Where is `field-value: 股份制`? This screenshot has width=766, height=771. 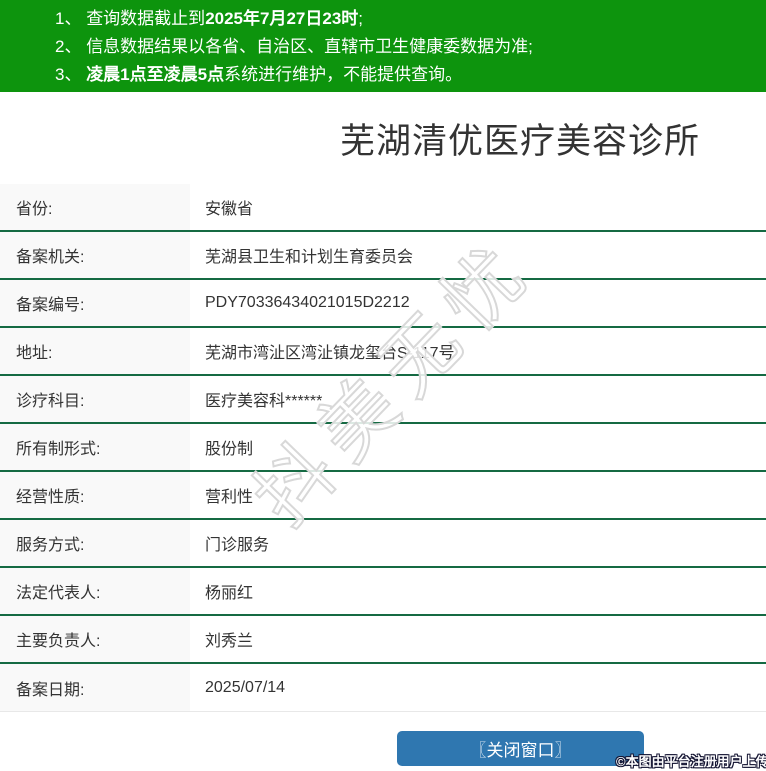 field-value: 股份制 is located at coordinates (229, 449).